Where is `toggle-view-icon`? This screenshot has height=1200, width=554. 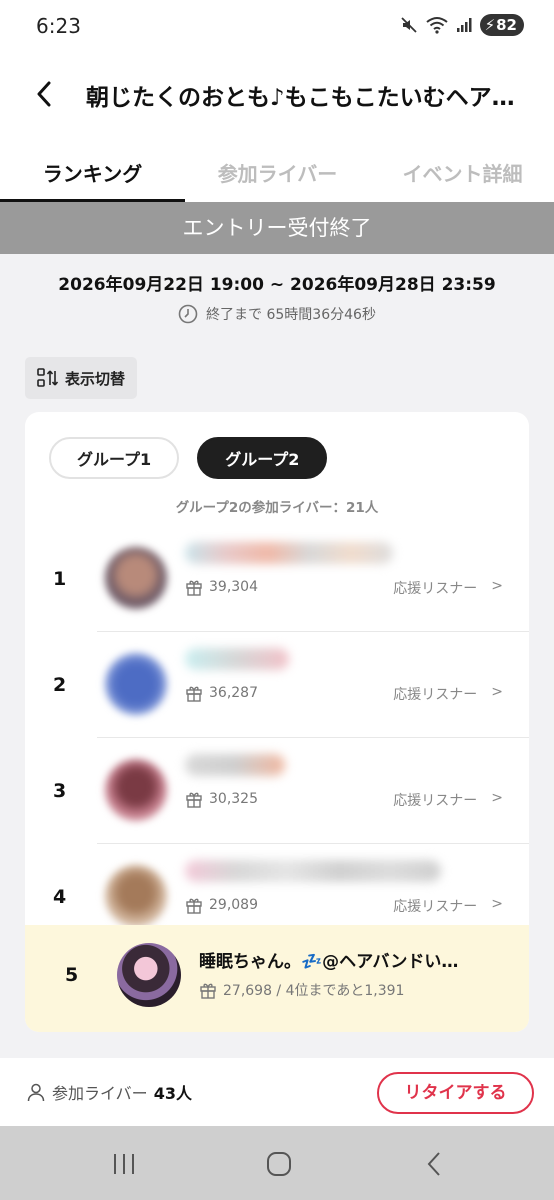 toggle-view-icon is located at coordinates (48, 377).